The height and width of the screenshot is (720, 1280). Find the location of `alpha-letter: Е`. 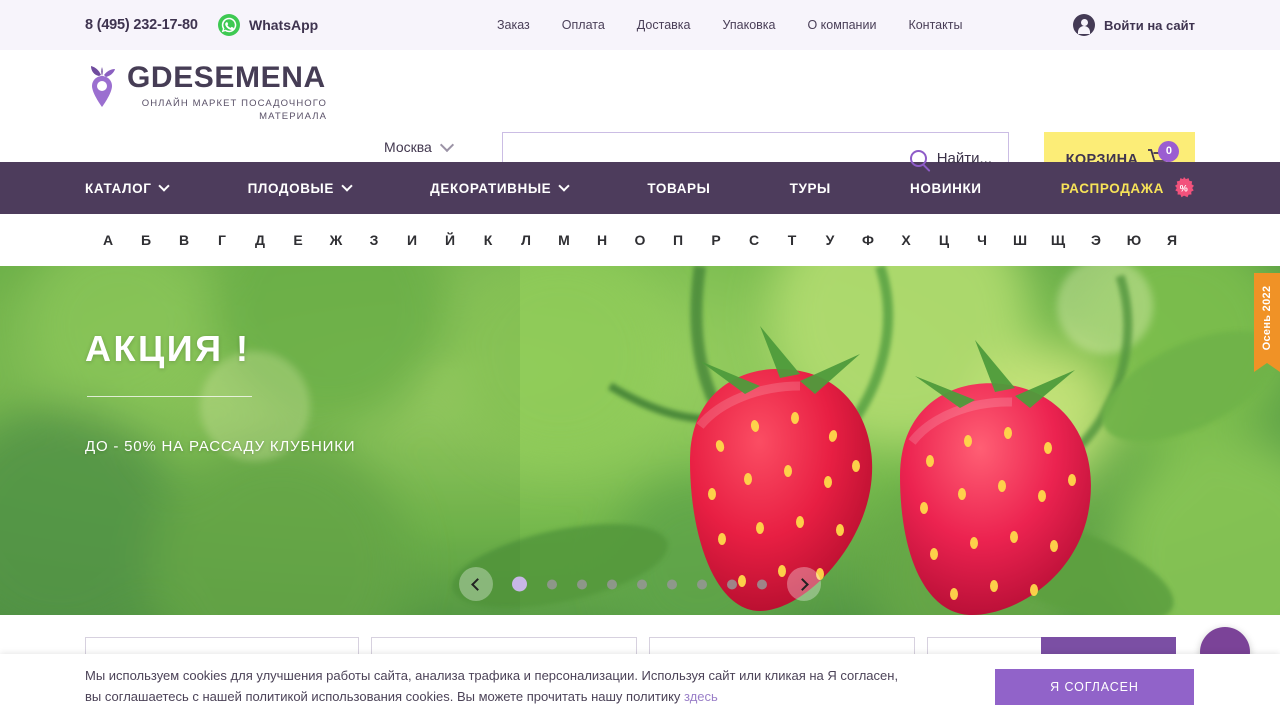

alpha-letter: Е is located at coordinates (298, 240).